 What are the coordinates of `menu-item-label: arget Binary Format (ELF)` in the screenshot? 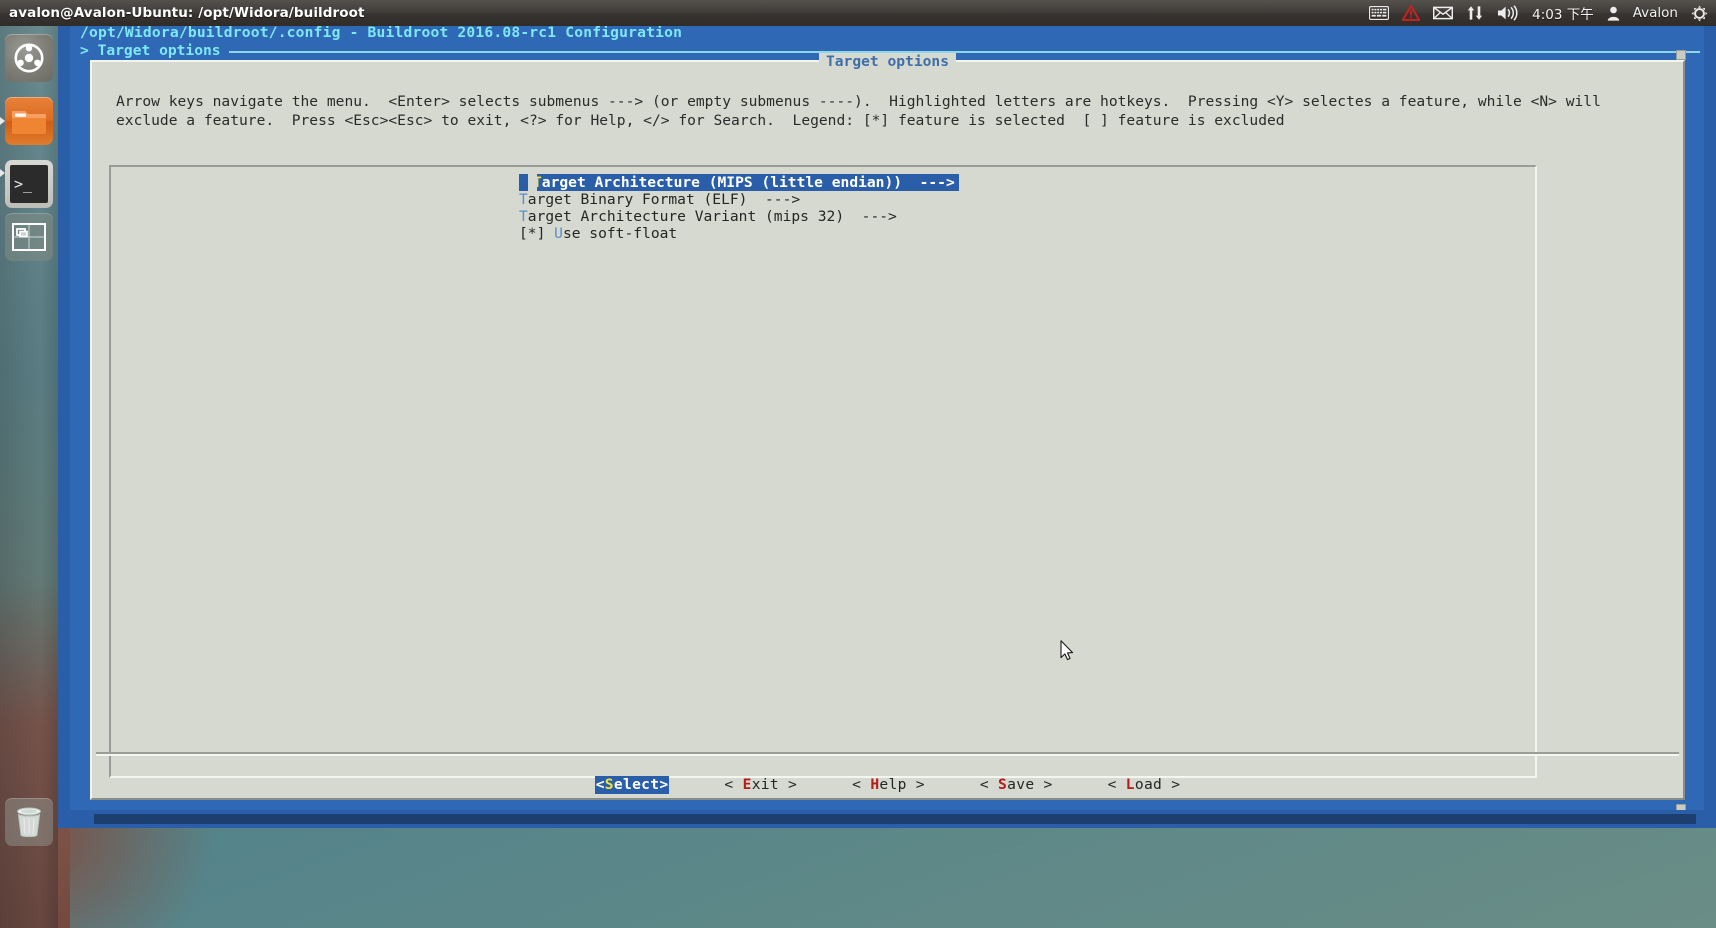 It's located at (637, 199).